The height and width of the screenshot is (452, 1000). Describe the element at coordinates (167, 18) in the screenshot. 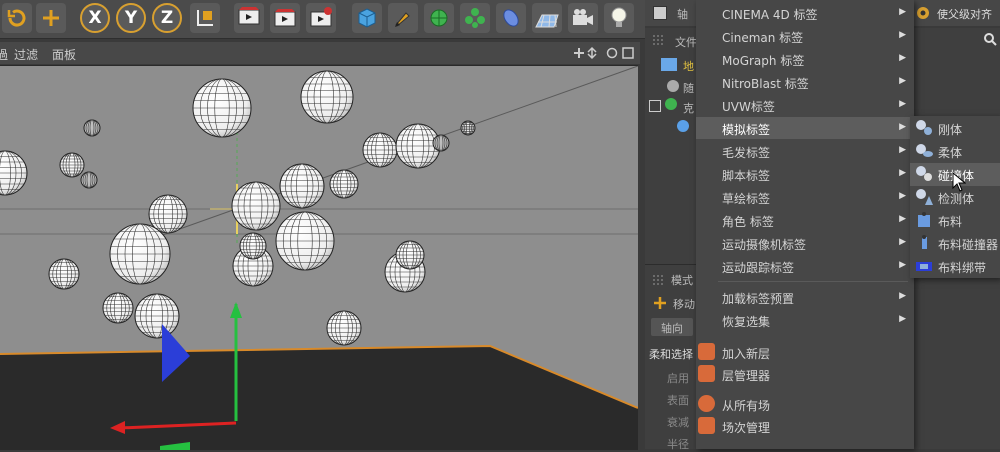

I see `z-axis-lock-icon: Z` at that location.